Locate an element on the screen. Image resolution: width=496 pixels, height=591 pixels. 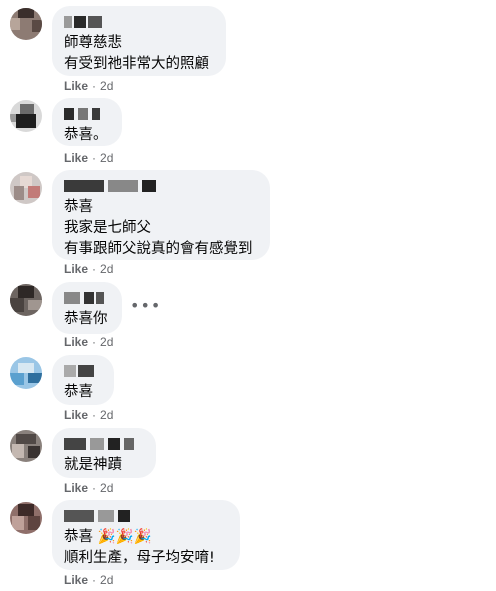
more-options-icon: ••• is located at coordinates (145, 305).